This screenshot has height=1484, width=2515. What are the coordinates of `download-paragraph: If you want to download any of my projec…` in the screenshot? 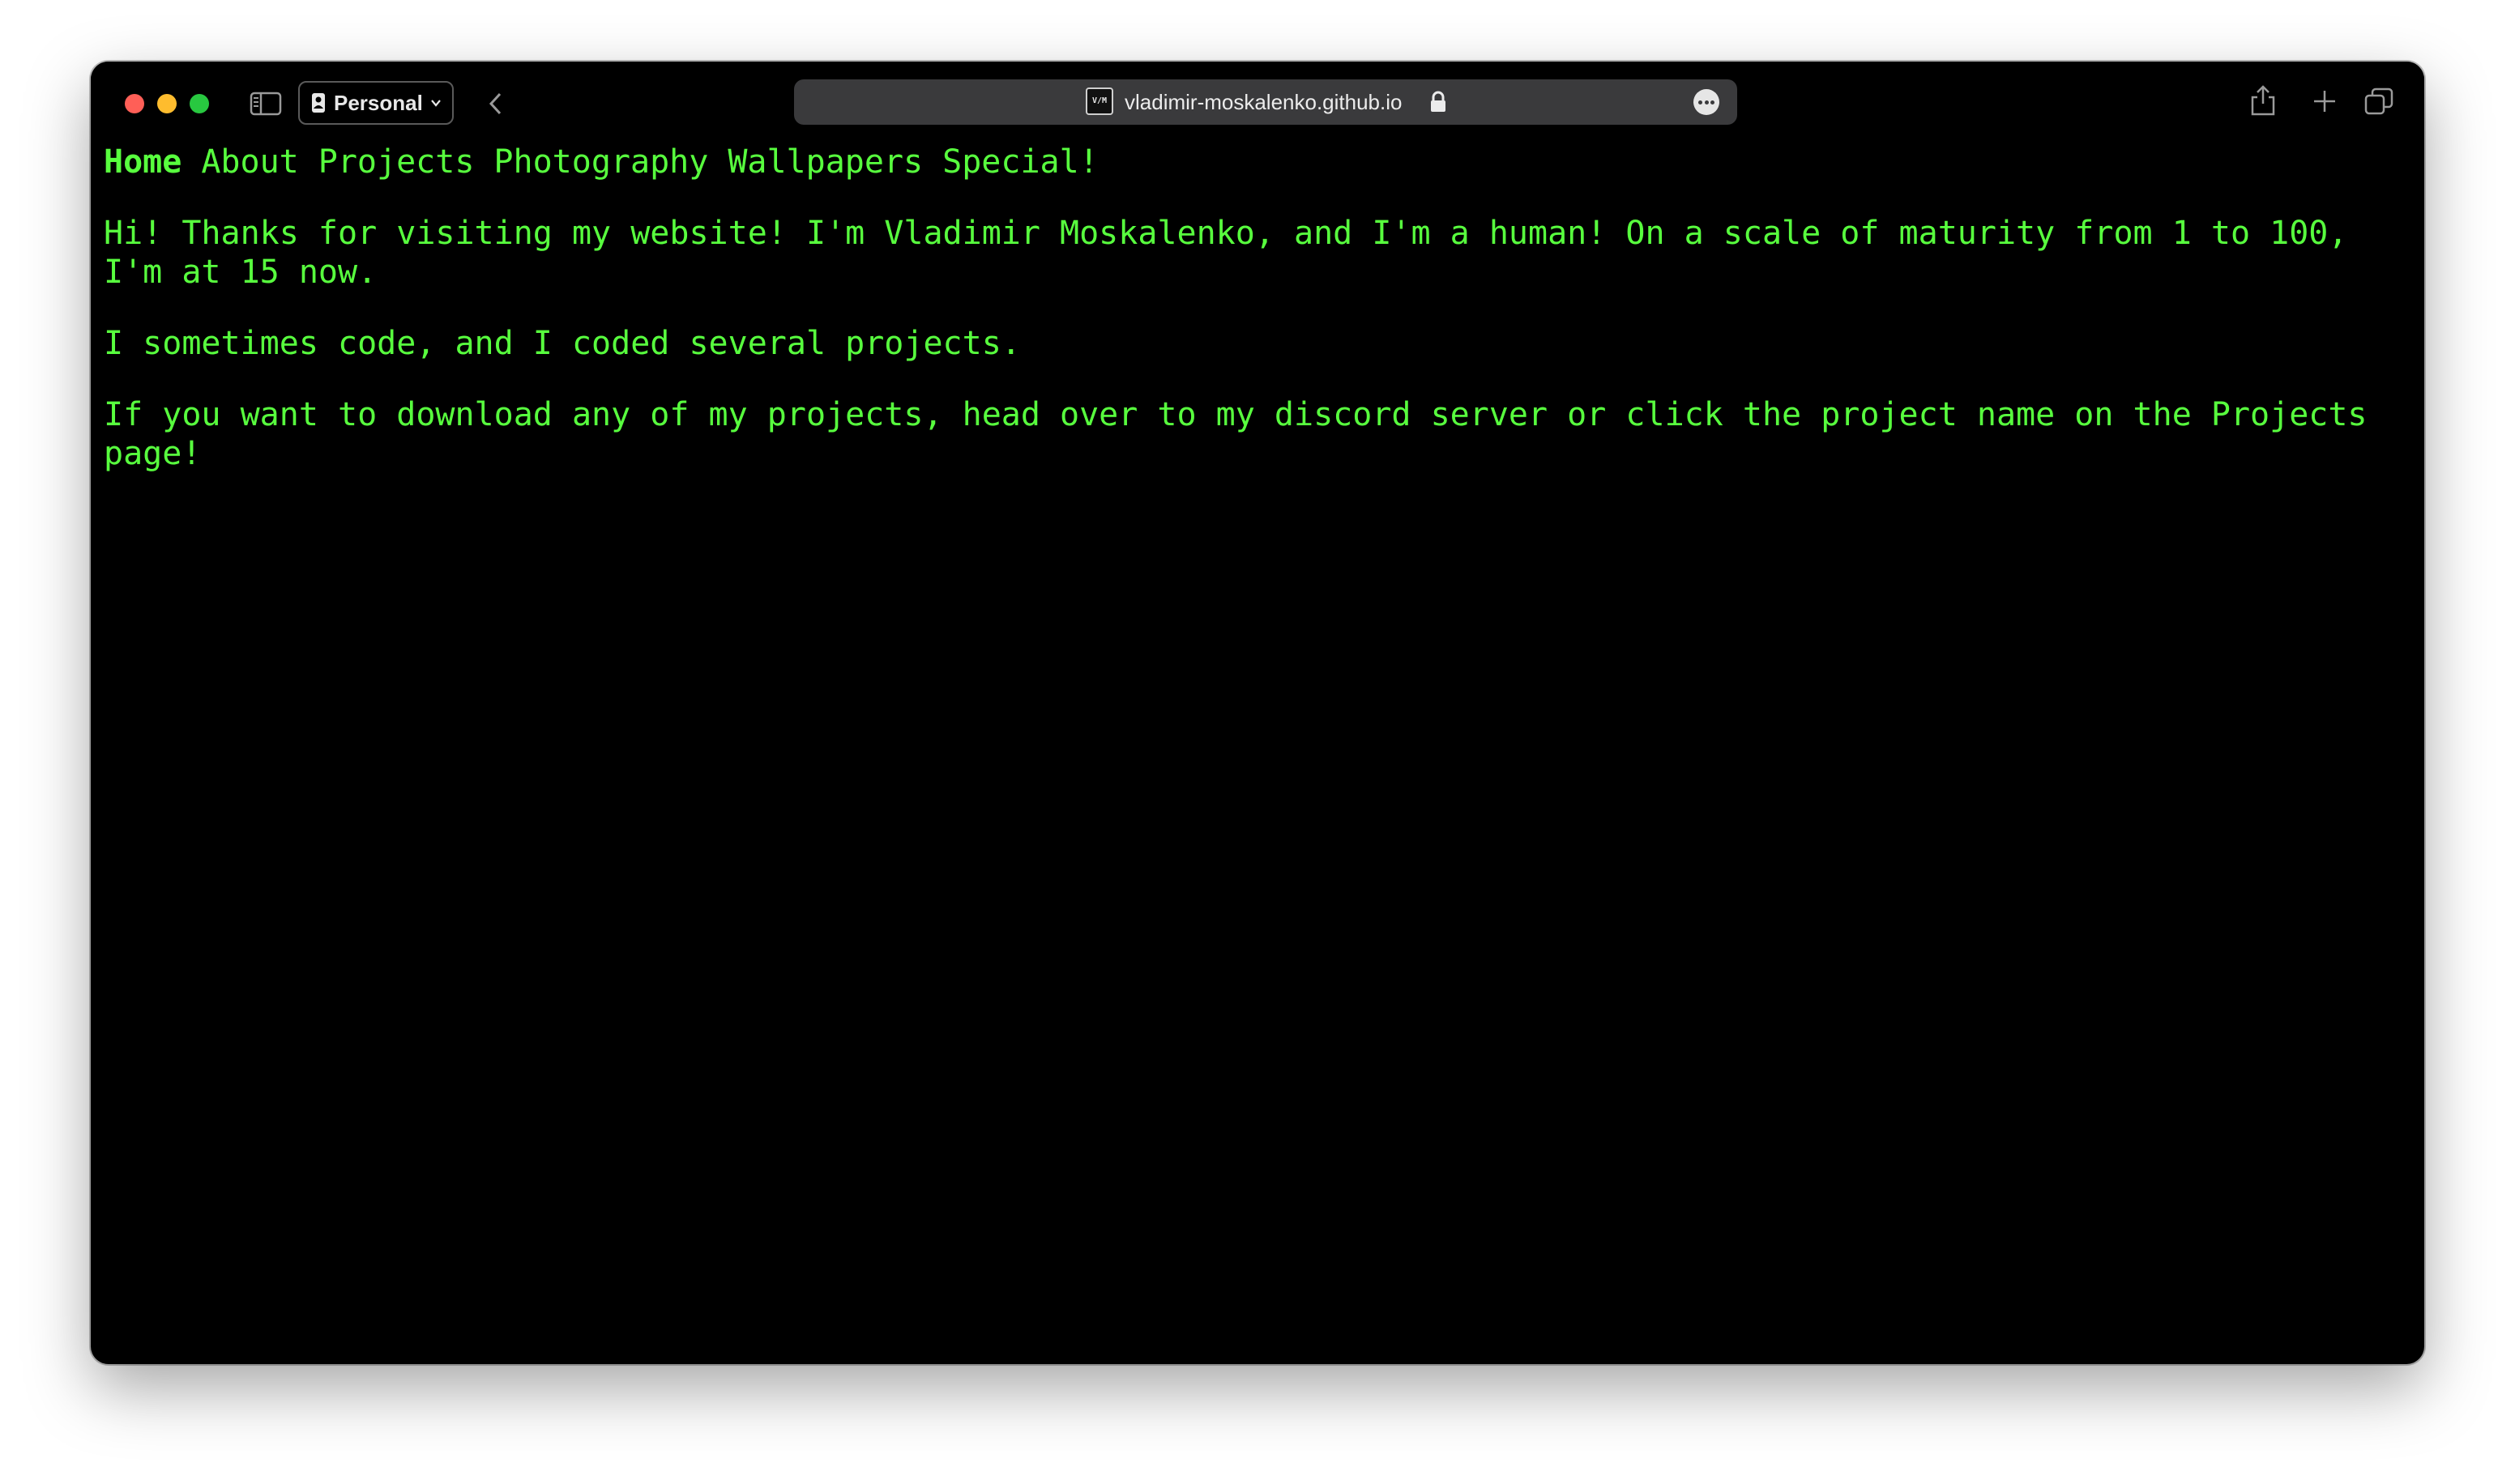 It's located at (1236, 434).